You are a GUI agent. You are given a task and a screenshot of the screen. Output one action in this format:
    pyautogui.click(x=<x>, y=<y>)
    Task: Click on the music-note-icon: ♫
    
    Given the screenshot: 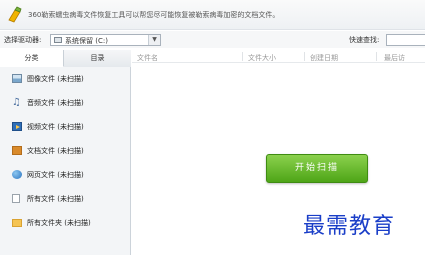 What is the action you would take?
    pyautogui.click(x=16, y=102)
    